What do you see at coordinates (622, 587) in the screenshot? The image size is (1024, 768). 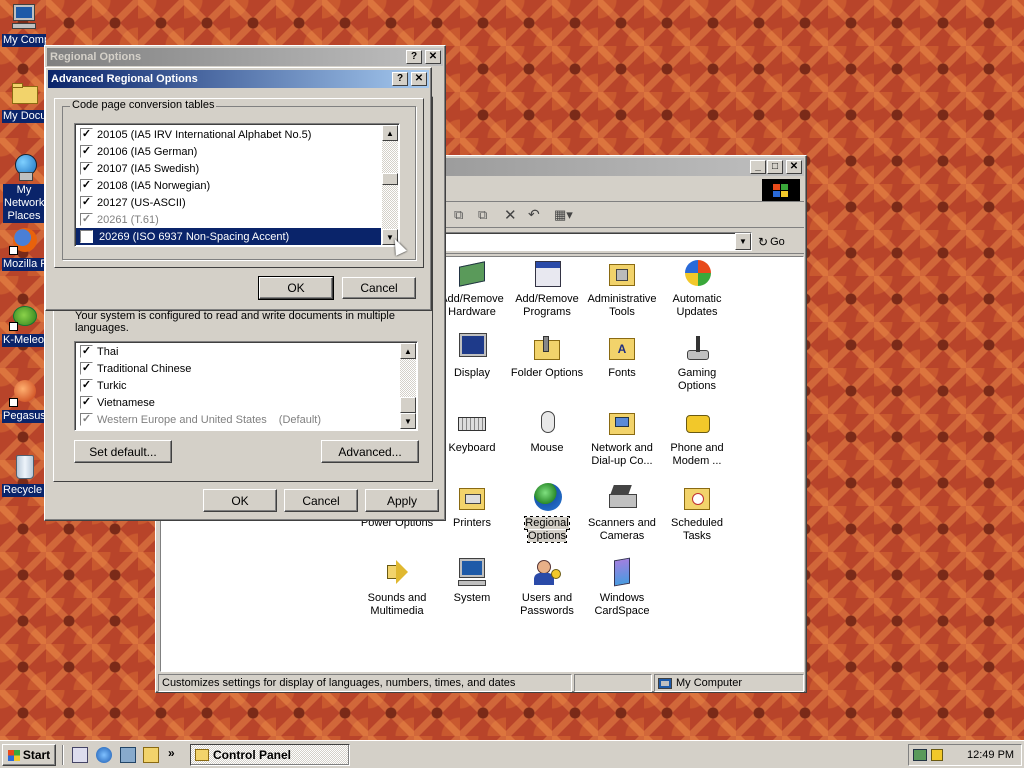 I see `cp-item-windows-cardspace: Windows CardSpace` at bounding box center [622, 587].